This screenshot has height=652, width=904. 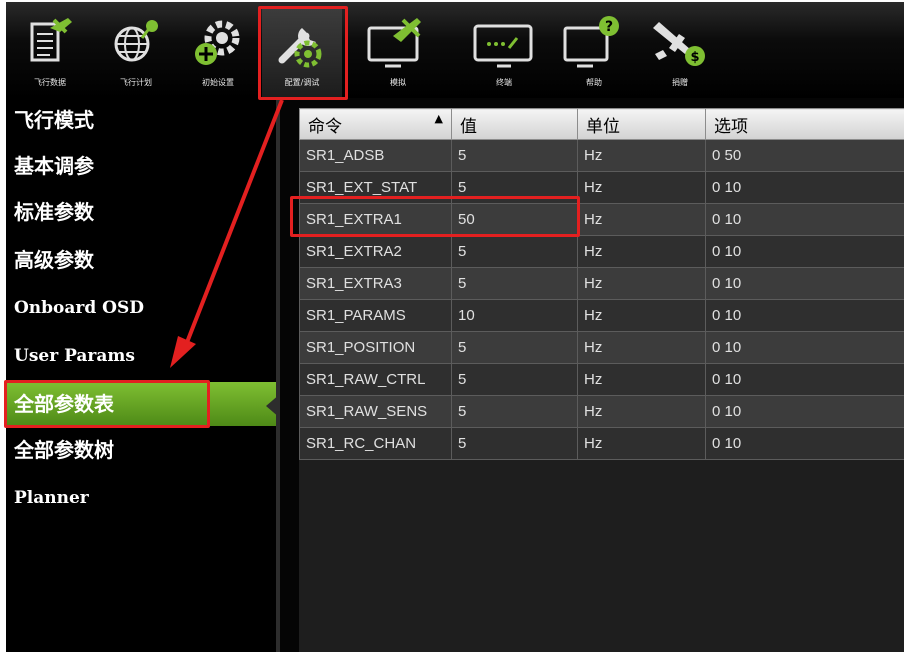 I want to click on flight-data-label: 飞行数据, so click(x=50, y=82).